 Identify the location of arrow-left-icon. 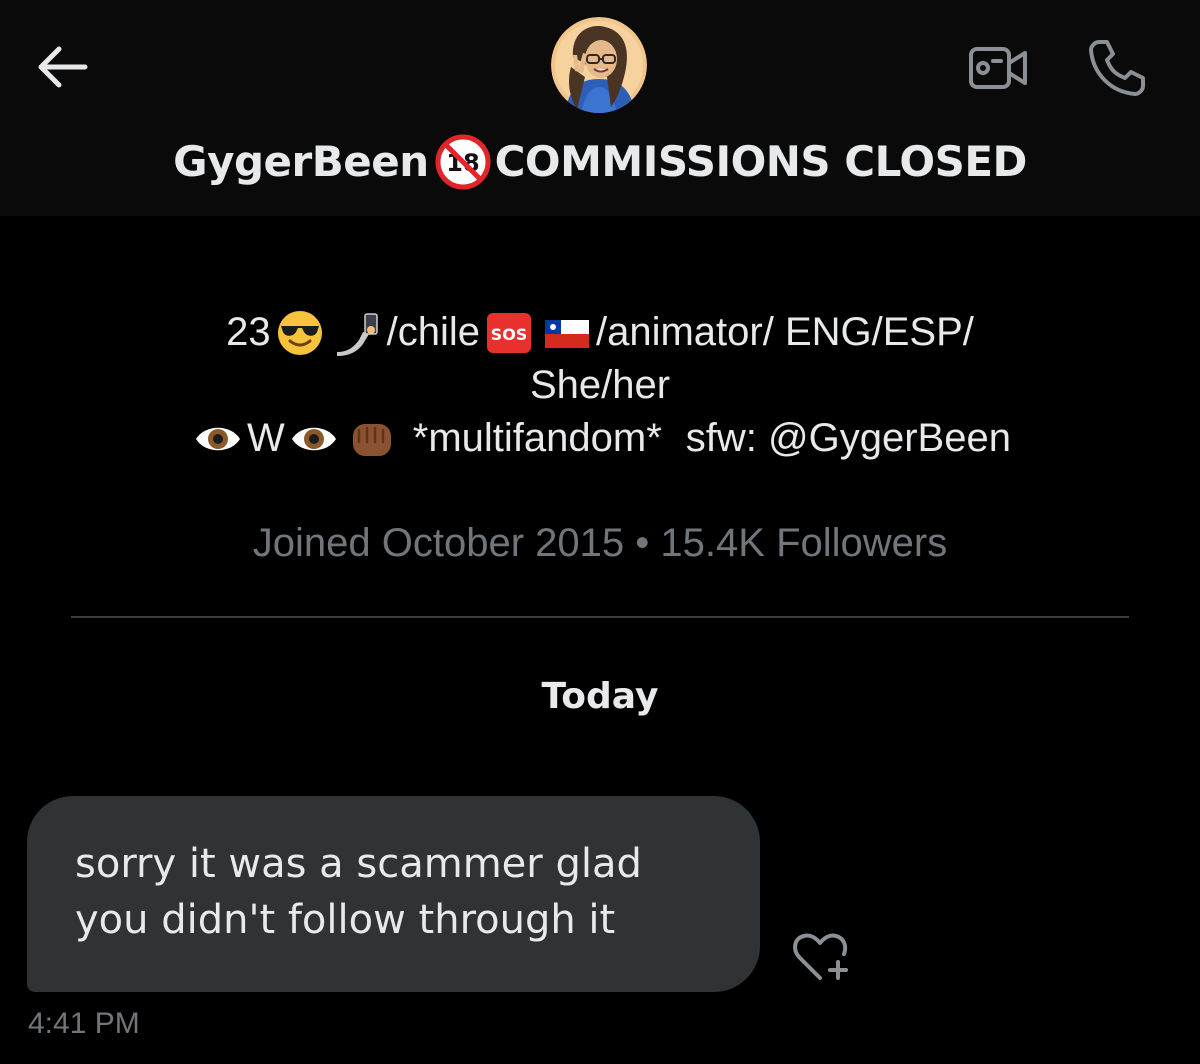
(63, 67).